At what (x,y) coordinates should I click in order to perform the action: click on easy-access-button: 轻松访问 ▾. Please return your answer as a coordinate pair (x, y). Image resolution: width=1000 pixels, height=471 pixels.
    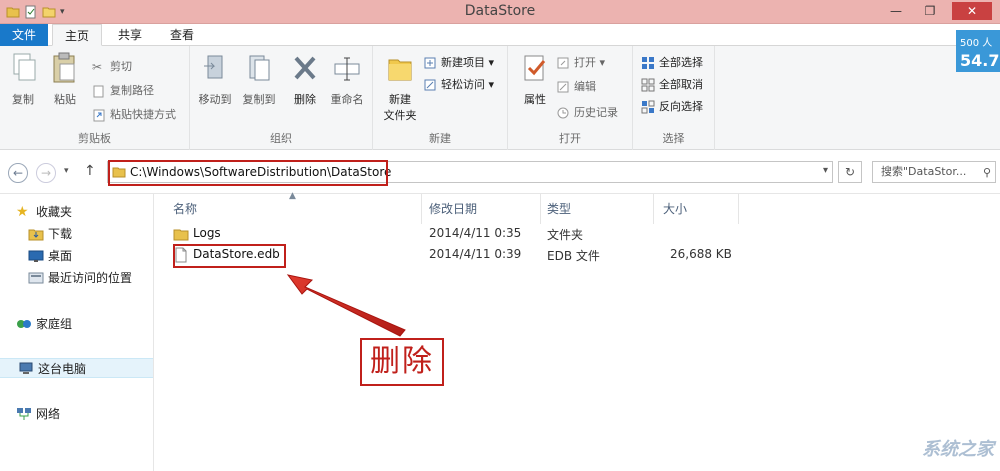
    Looking at the image, I should click on (458, 85).